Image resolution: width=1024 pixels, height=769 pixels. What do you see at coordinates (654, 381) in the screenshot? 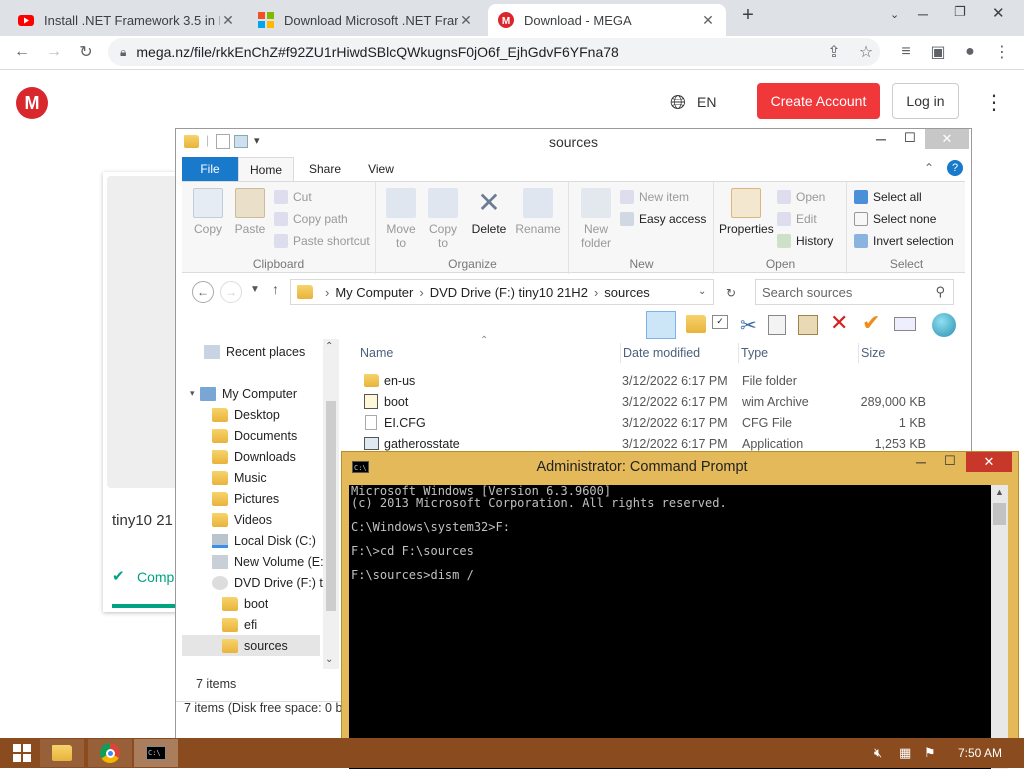
I see `file-row: en-us 3/12/2022 6:17 PM File folder` at bounding box center [654, 381].